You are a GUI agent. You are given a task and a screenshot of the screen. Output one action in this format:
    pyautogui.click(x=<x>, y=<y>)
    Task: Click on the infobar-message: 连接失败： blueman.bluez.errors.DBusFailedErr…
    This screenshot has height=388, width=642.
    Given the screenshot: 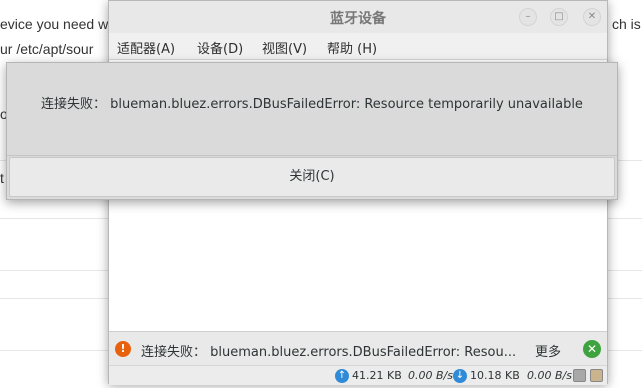 What is the action you would take?
    pyautogui.click(x=329, y=352)
    